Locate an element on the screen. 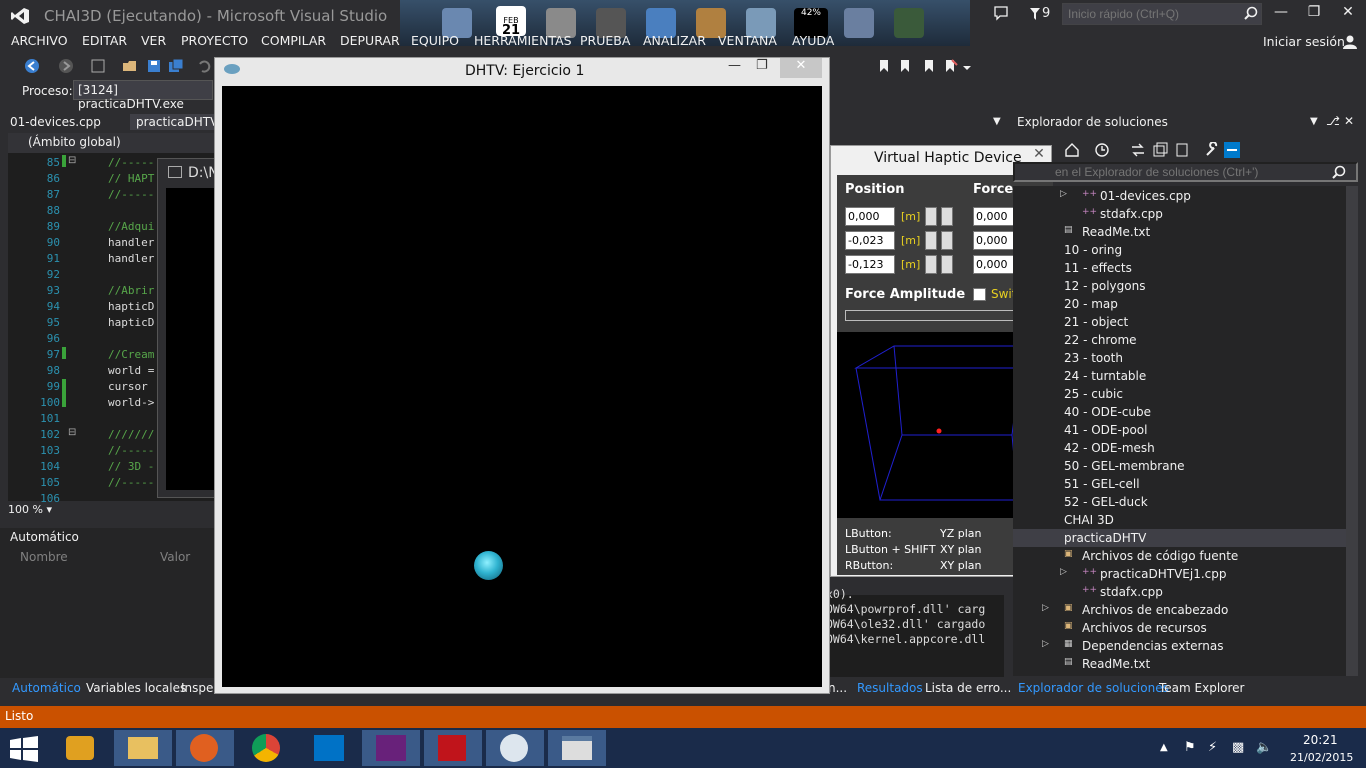  windows-start-icon is located at coordinates (24, 750).